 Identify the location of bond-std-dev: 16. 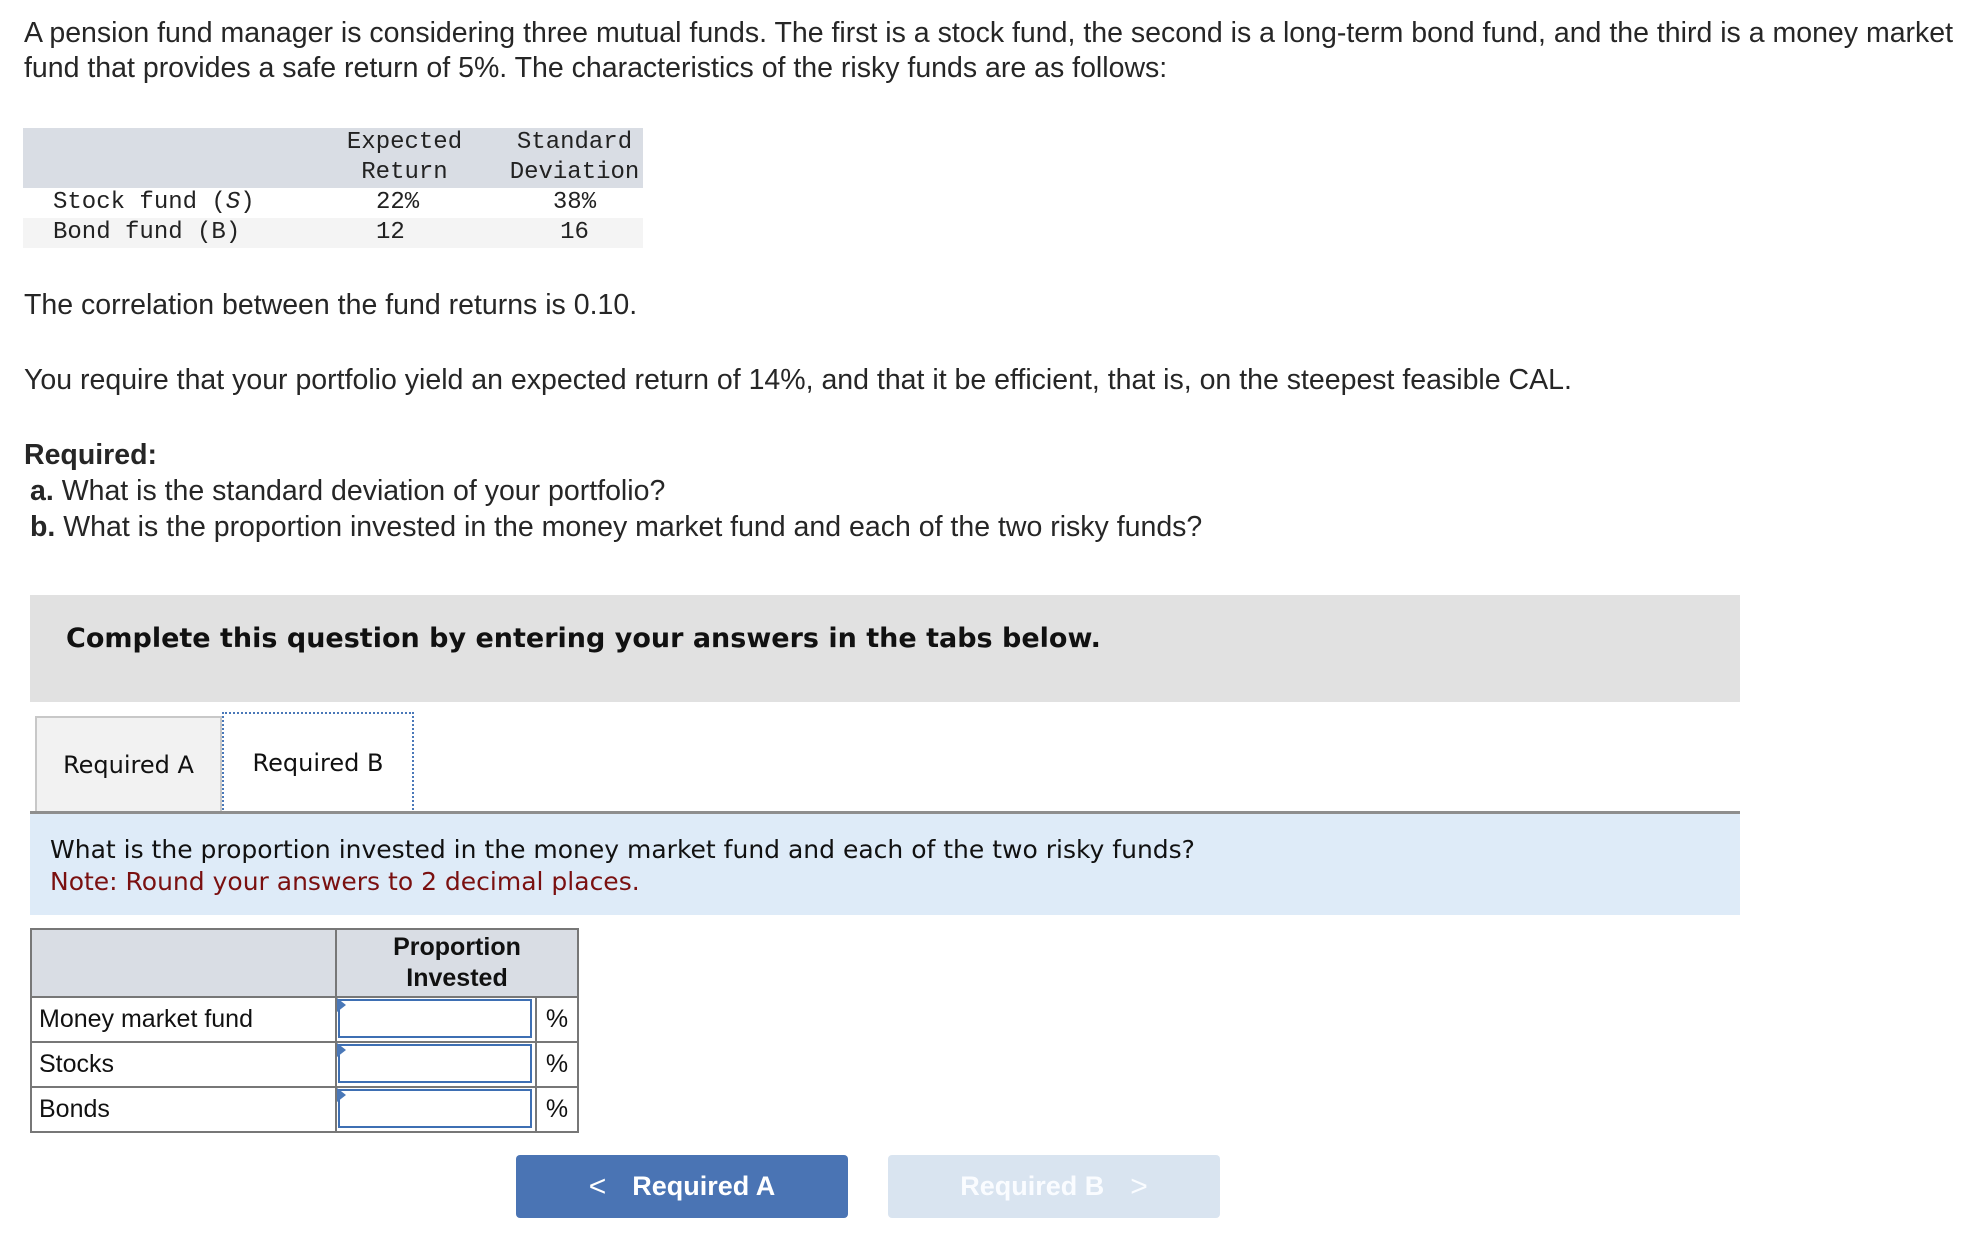
(574, 233).